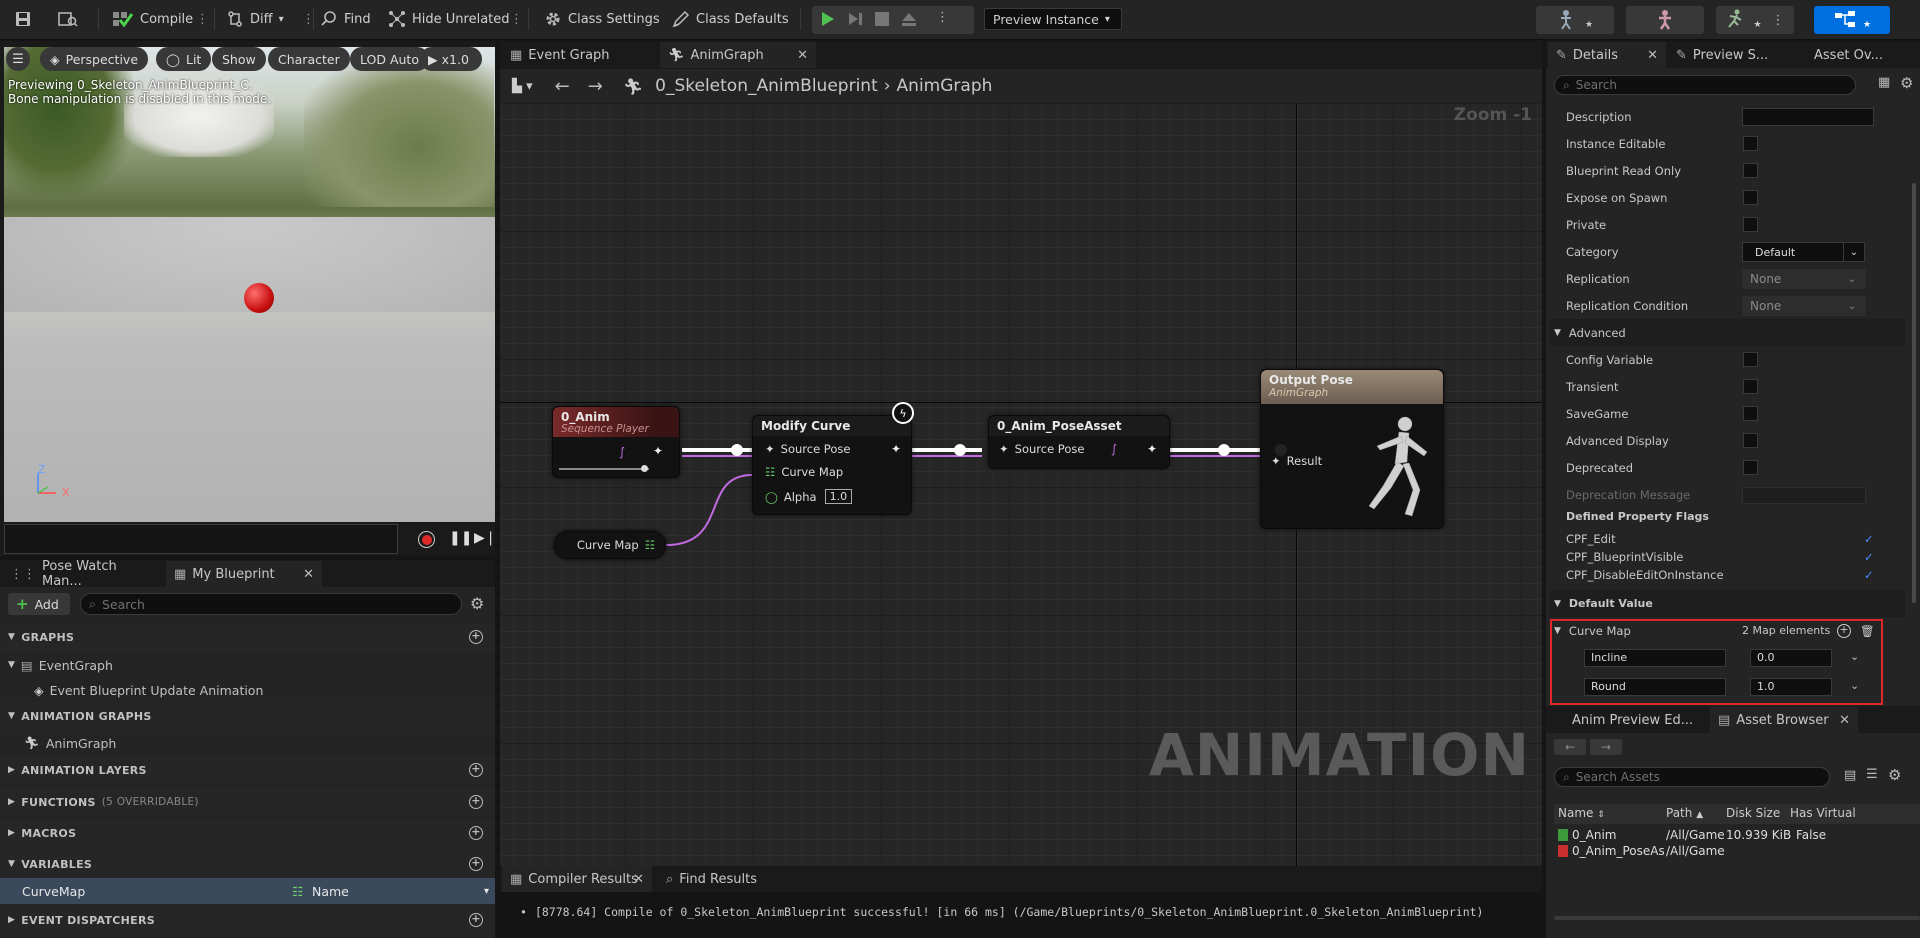 This screenshot has height=938, width=1920. Describe the element at coordinates (201, 539) in the screenshot. I see `timeline-scrubber` at that location.